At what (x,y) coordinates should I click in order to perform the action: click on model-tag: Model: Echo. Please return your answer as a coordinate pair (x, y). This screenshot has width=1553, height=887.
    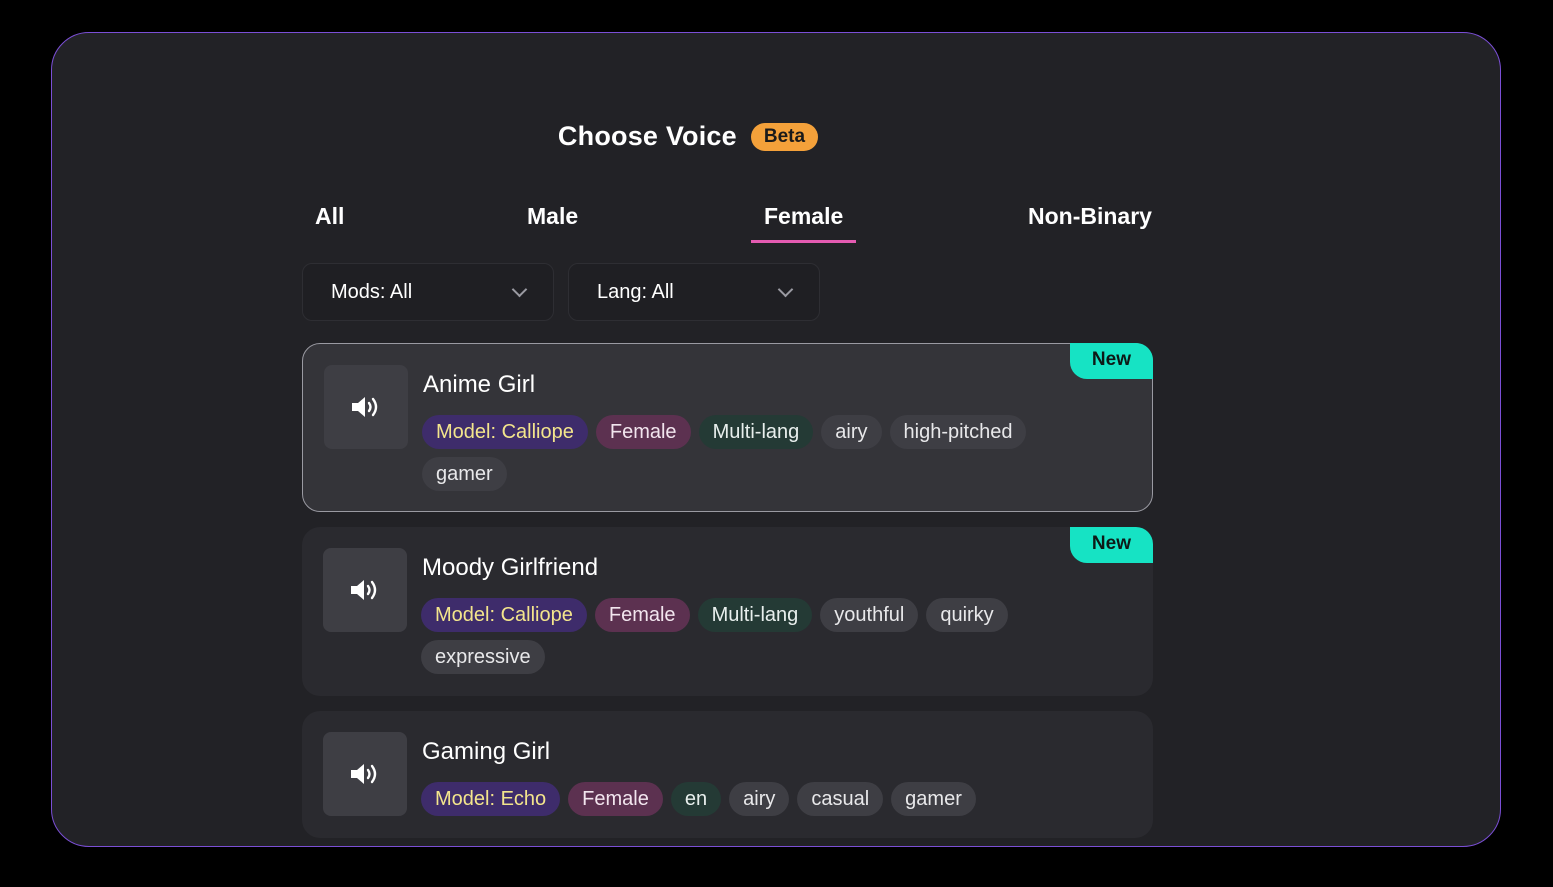
    Looking at the image, I should click on (491, 799).